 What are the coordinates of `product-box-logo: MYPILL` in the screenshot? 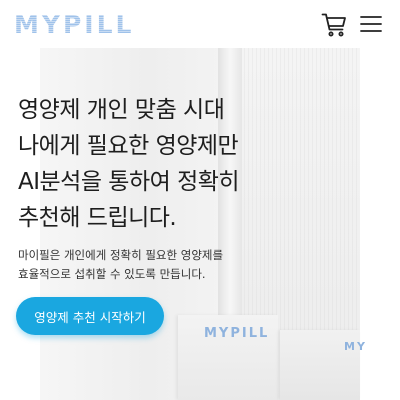 It's located at (237, 333).